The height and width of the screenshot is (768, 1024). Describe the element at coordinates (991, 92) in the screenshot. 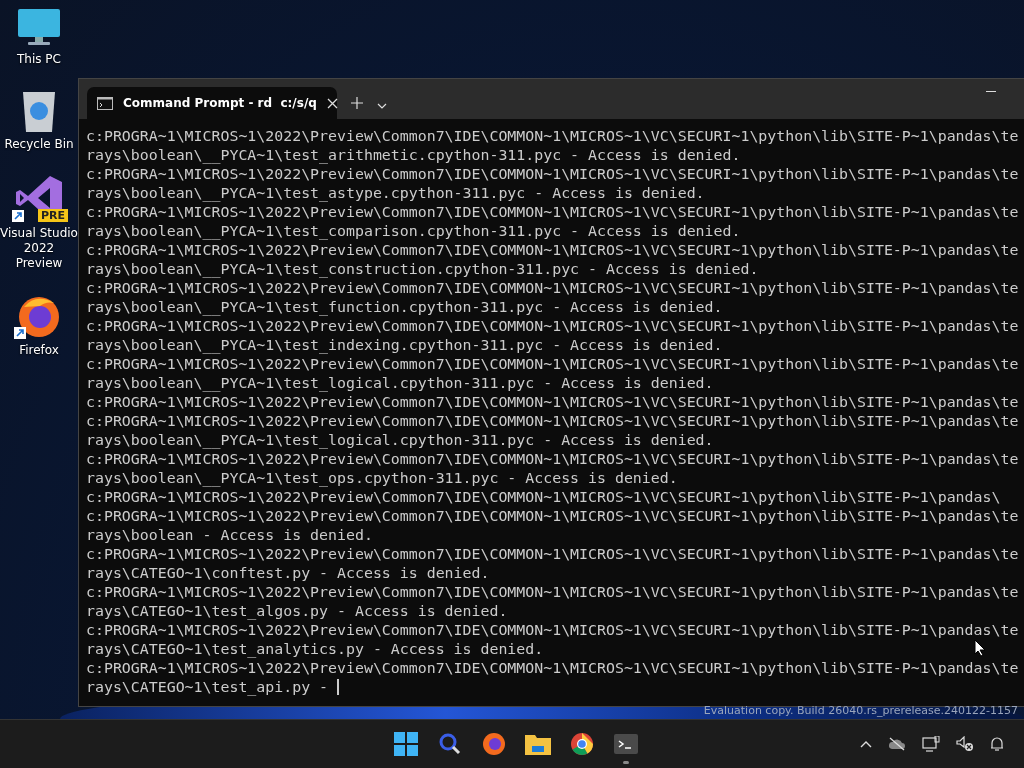

I see `minimize-icon` at that location.